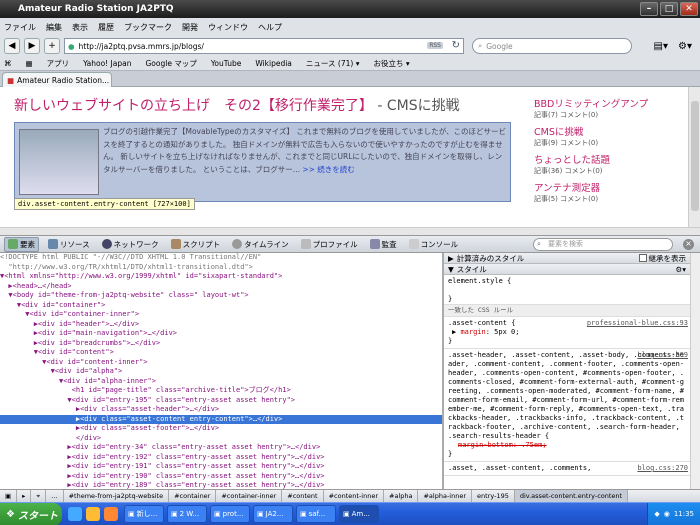 Image resolution: width=700 pixels, height=525 pixels. I want to click on rule-source-link: blog.css:309, so click(662, 355).